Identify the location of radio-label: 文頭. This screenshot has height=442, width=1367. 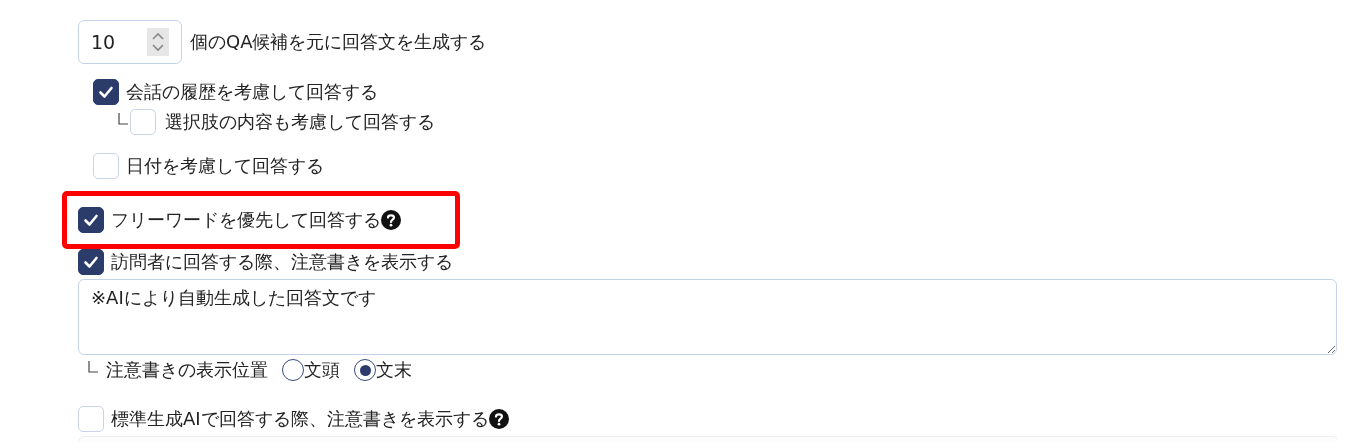
(322, 370).